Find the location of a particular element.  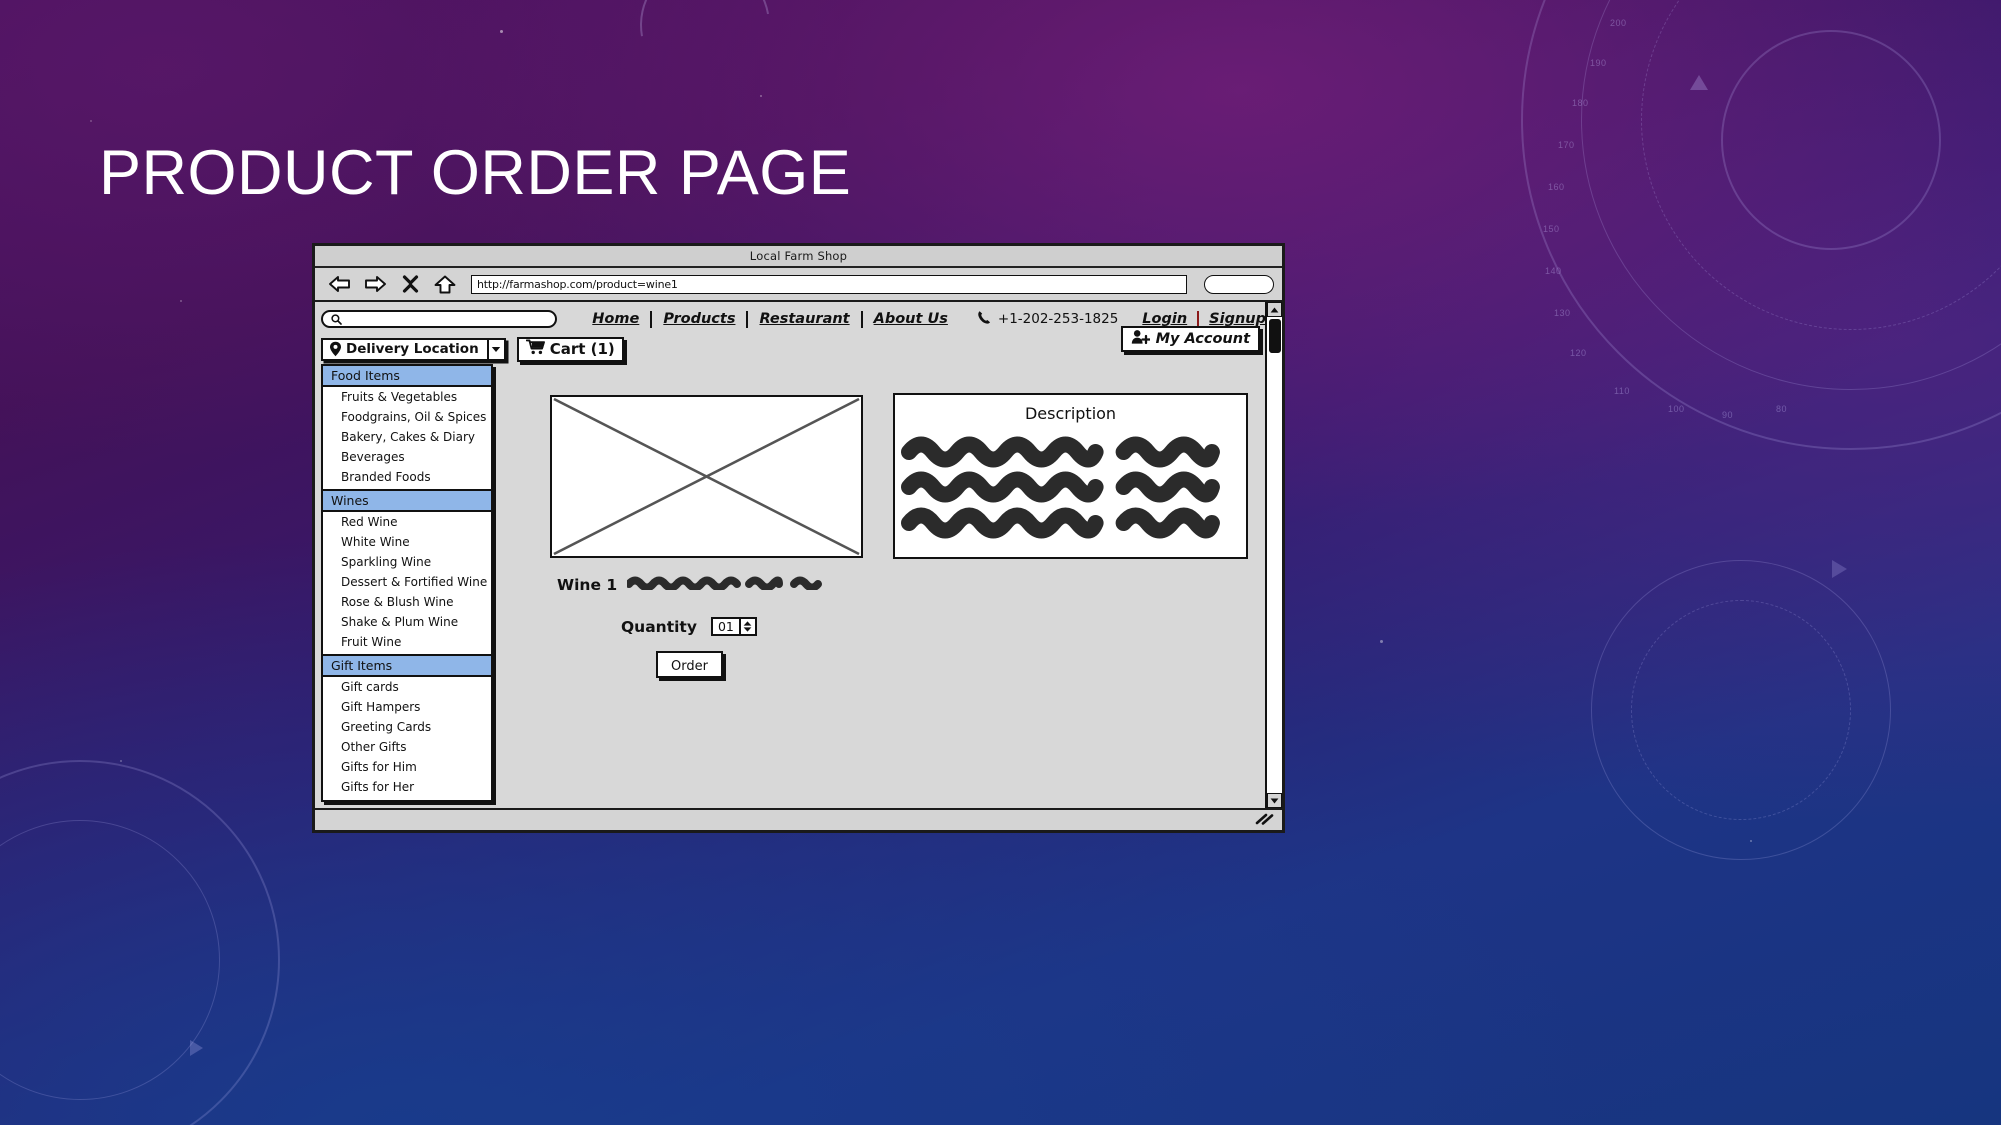

url-text: http://farmashop.com/product=wine1 is located at coordinates (577, 284).